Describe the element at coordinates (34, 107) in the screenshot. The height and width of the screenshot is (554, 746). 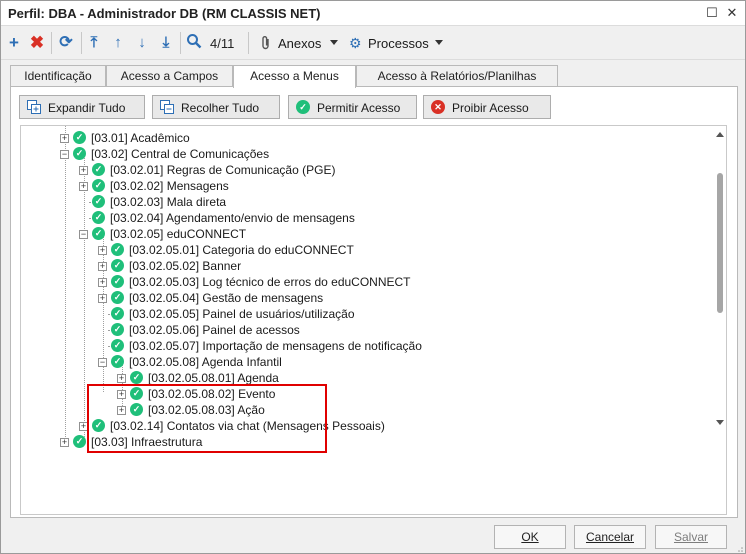
I see `expand-all-icon` at that location.